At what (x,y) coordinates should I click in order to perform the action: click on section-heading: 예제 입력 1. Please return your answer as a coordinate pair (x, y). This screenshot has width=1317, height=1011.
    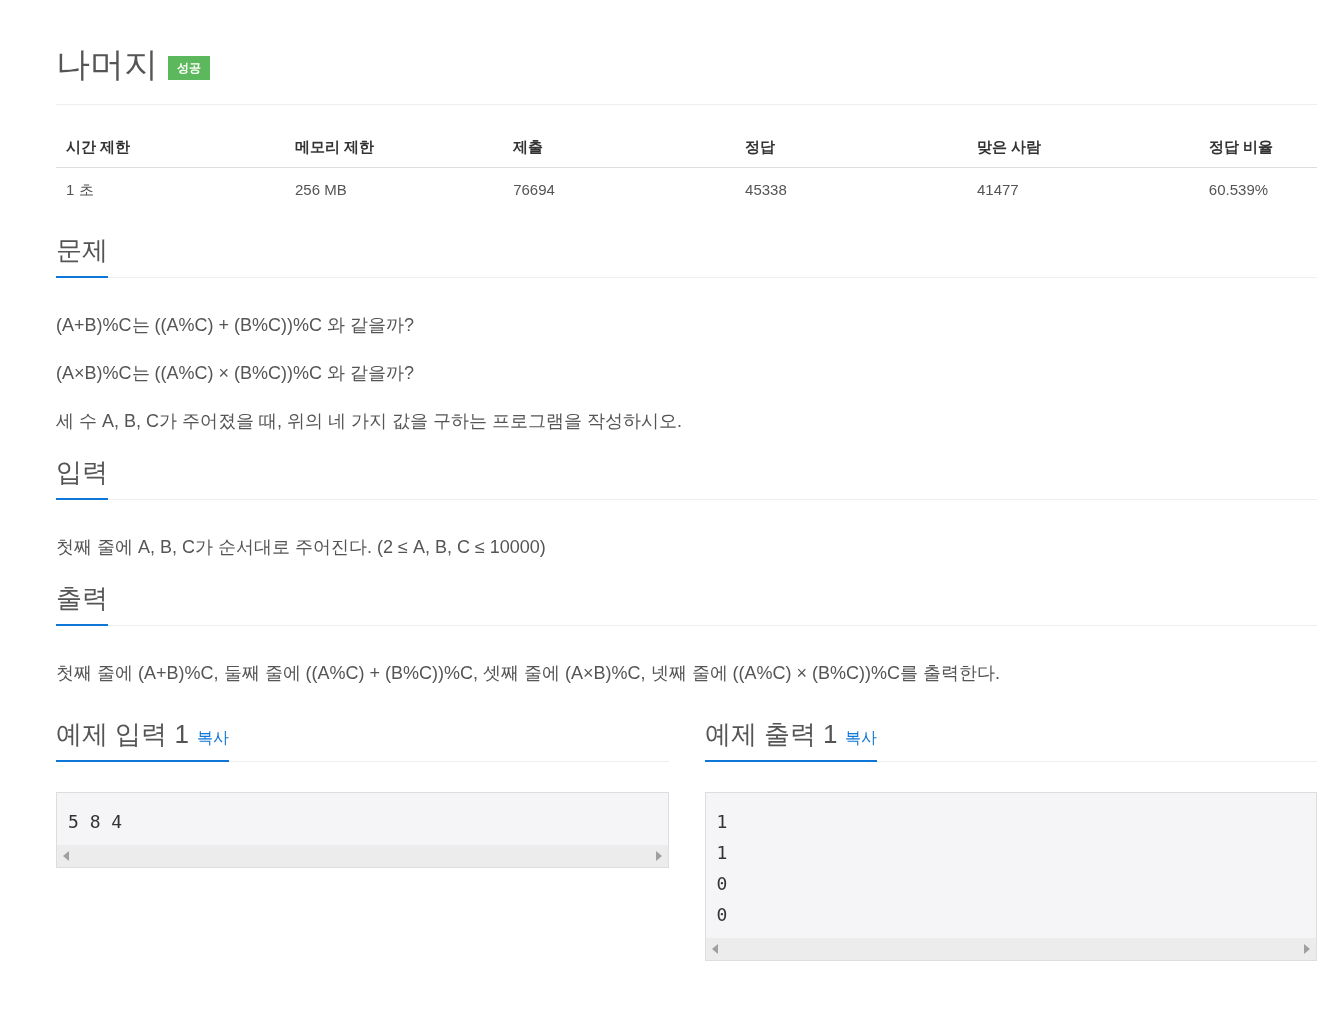
    Looking at the image, I should click on (122, 734).